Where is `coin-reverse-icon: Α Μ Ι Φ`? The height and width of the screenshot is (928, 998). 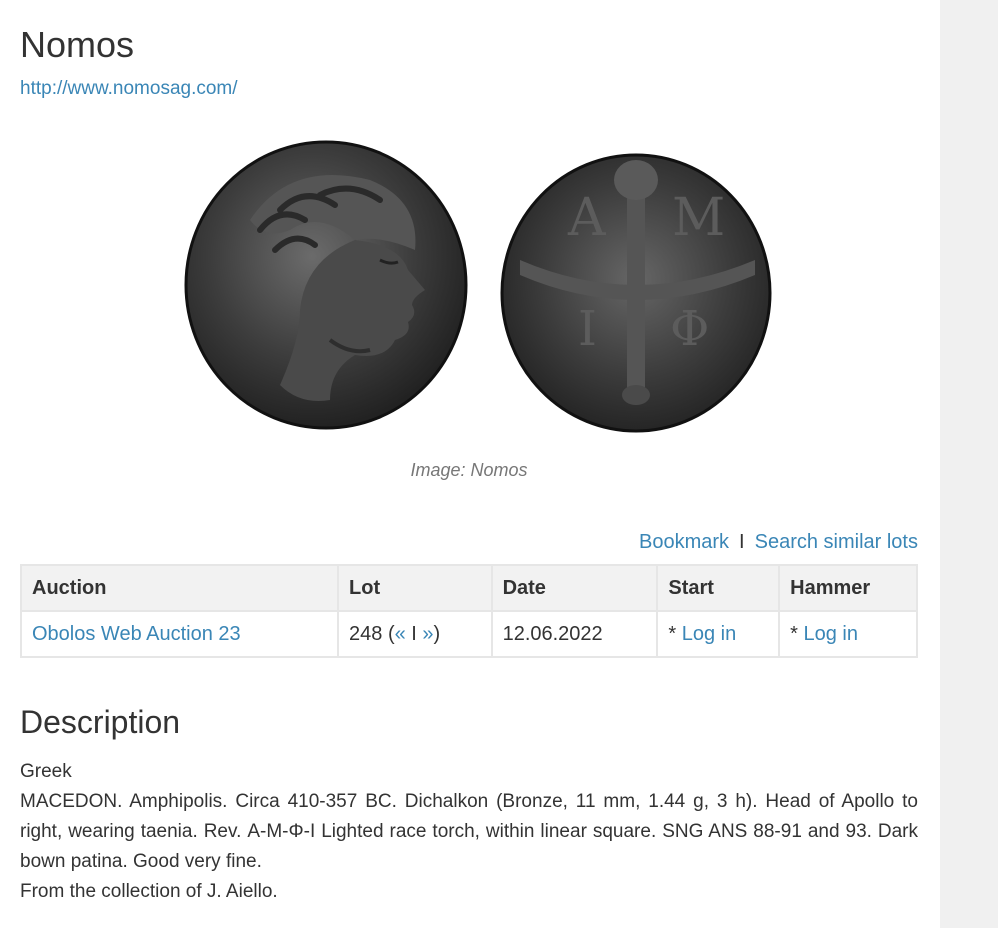 coin-reverse-icon: Α Μ Ι Φ is located at coordinates (636, 293).